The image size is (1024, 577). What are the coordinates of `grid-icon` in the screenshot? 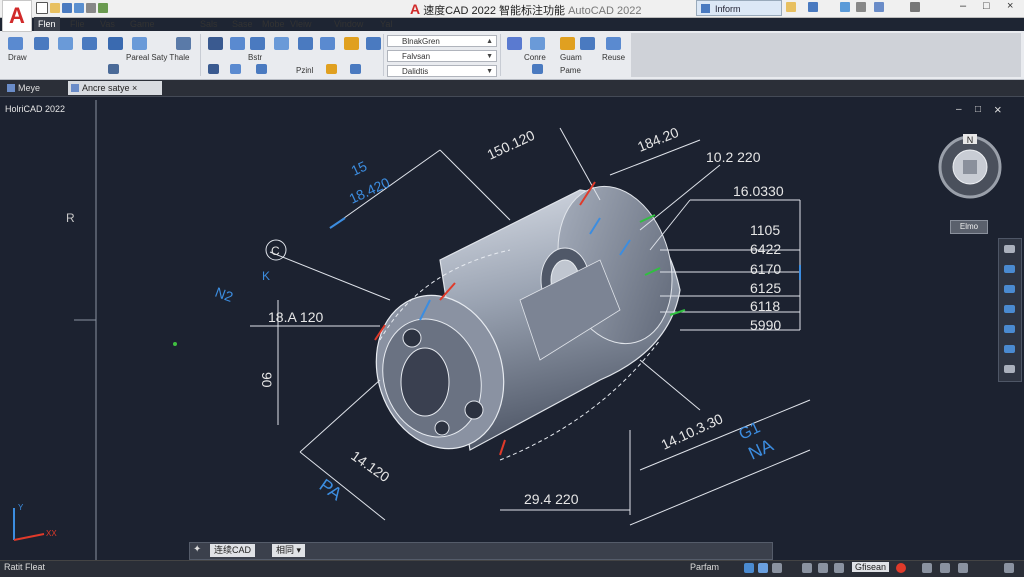 It's located at (749, 568).